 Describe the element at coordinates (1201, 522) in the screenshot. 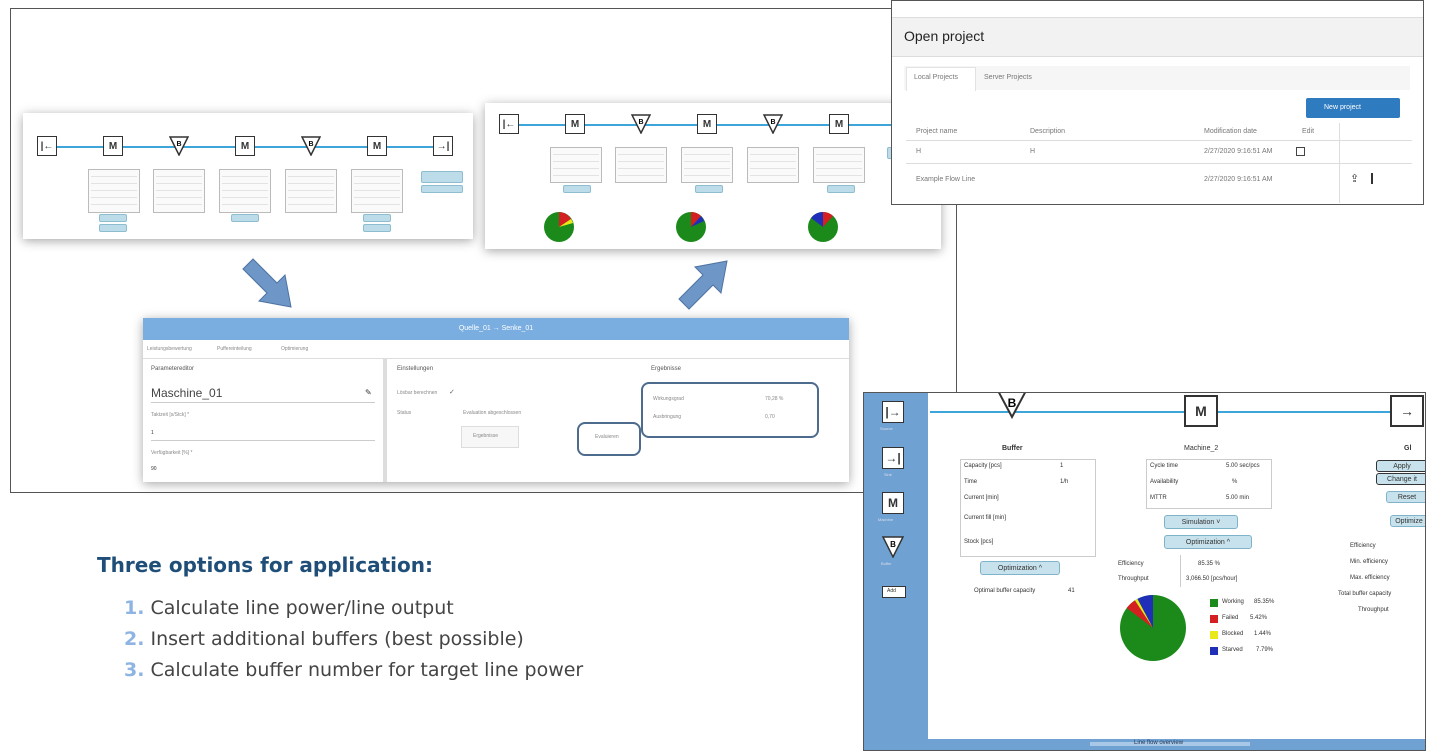

I see `simulation-button: Simulation ˅` at that location.